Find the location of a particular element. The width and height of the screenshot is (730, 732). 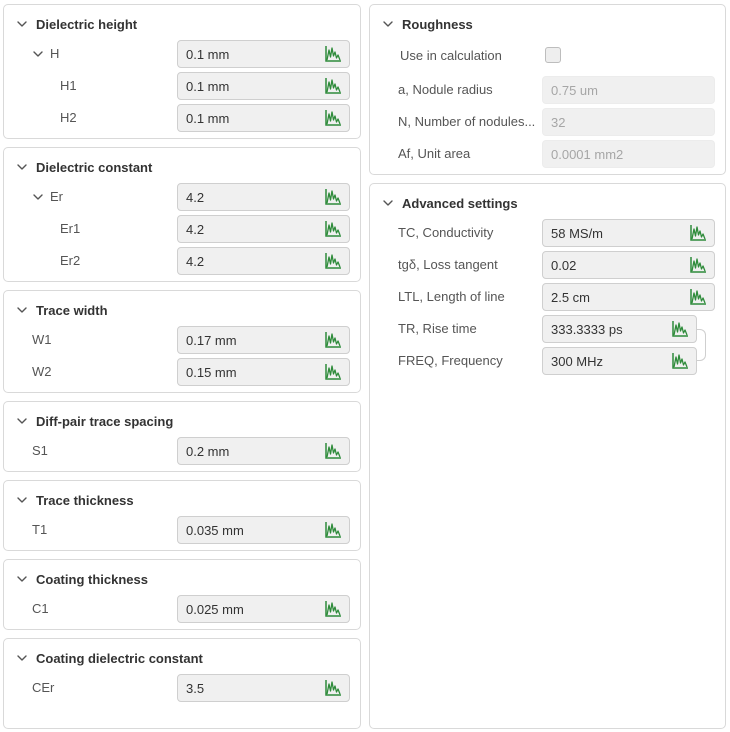

coating-thickness-panel: Coating thickness C1 0.025 mm is located at coordinates (182, 594).